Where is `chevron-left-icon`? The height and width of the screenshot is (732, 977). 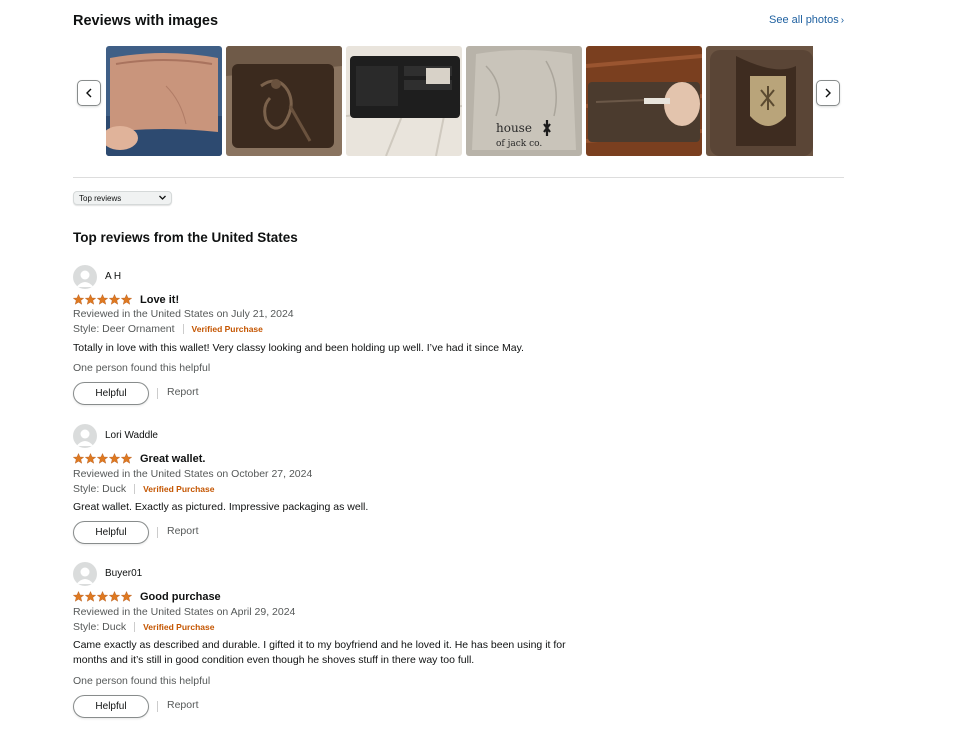
chevron-left-icon is located at coordinates (89, 93).